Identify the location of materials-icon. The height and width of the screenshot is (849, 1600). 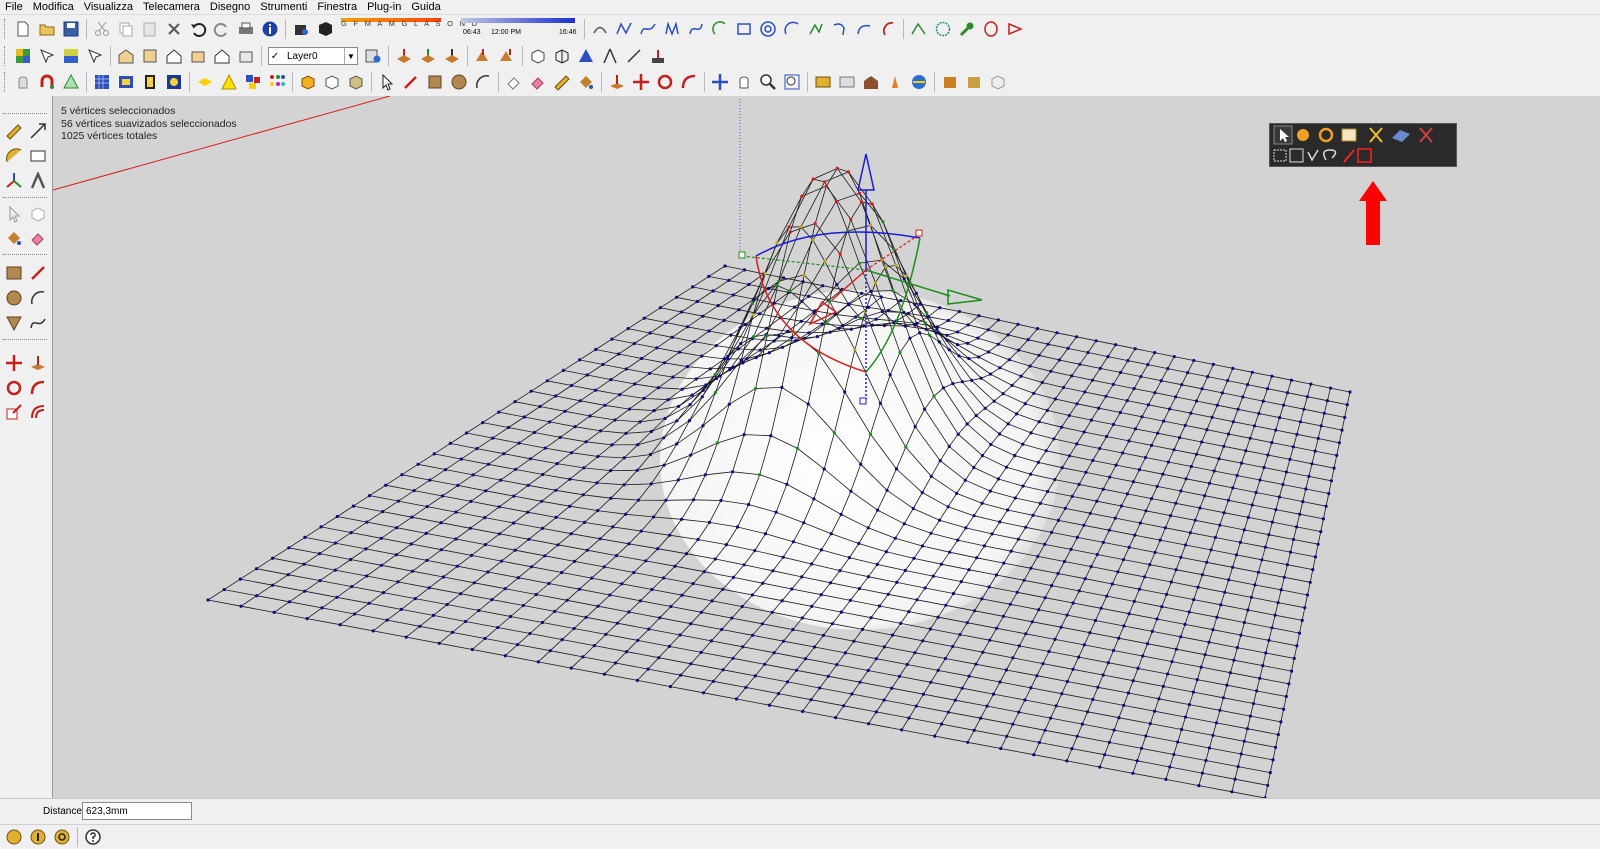
(23, 56).